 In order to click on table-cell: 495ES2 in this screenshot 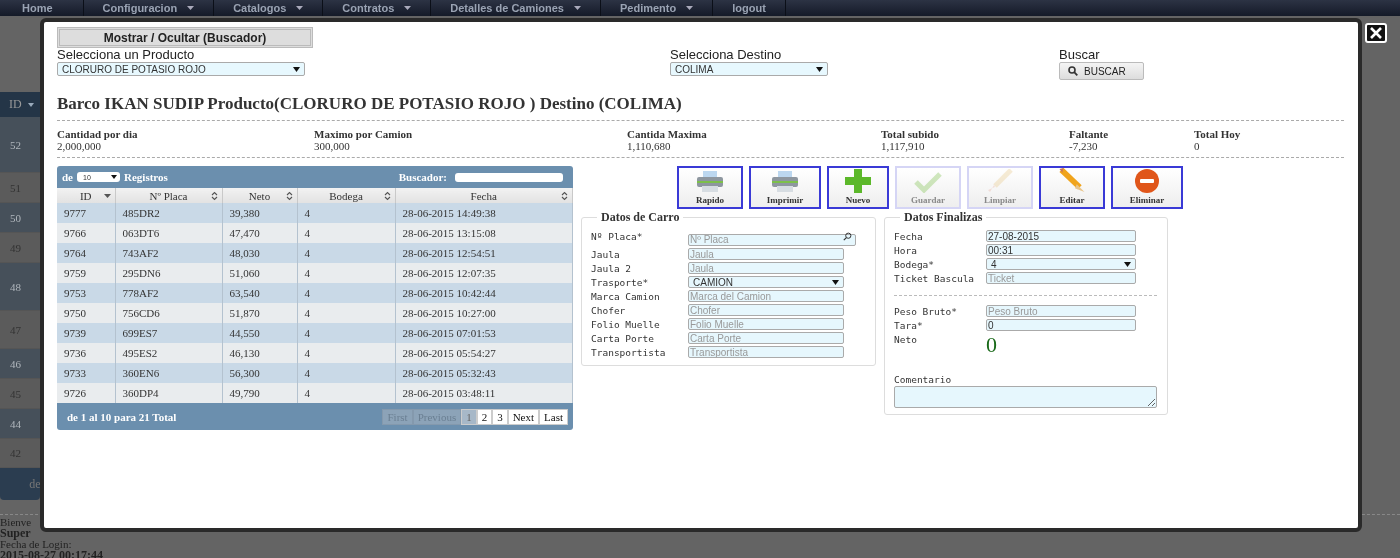, I will do `click(168, 353)`.